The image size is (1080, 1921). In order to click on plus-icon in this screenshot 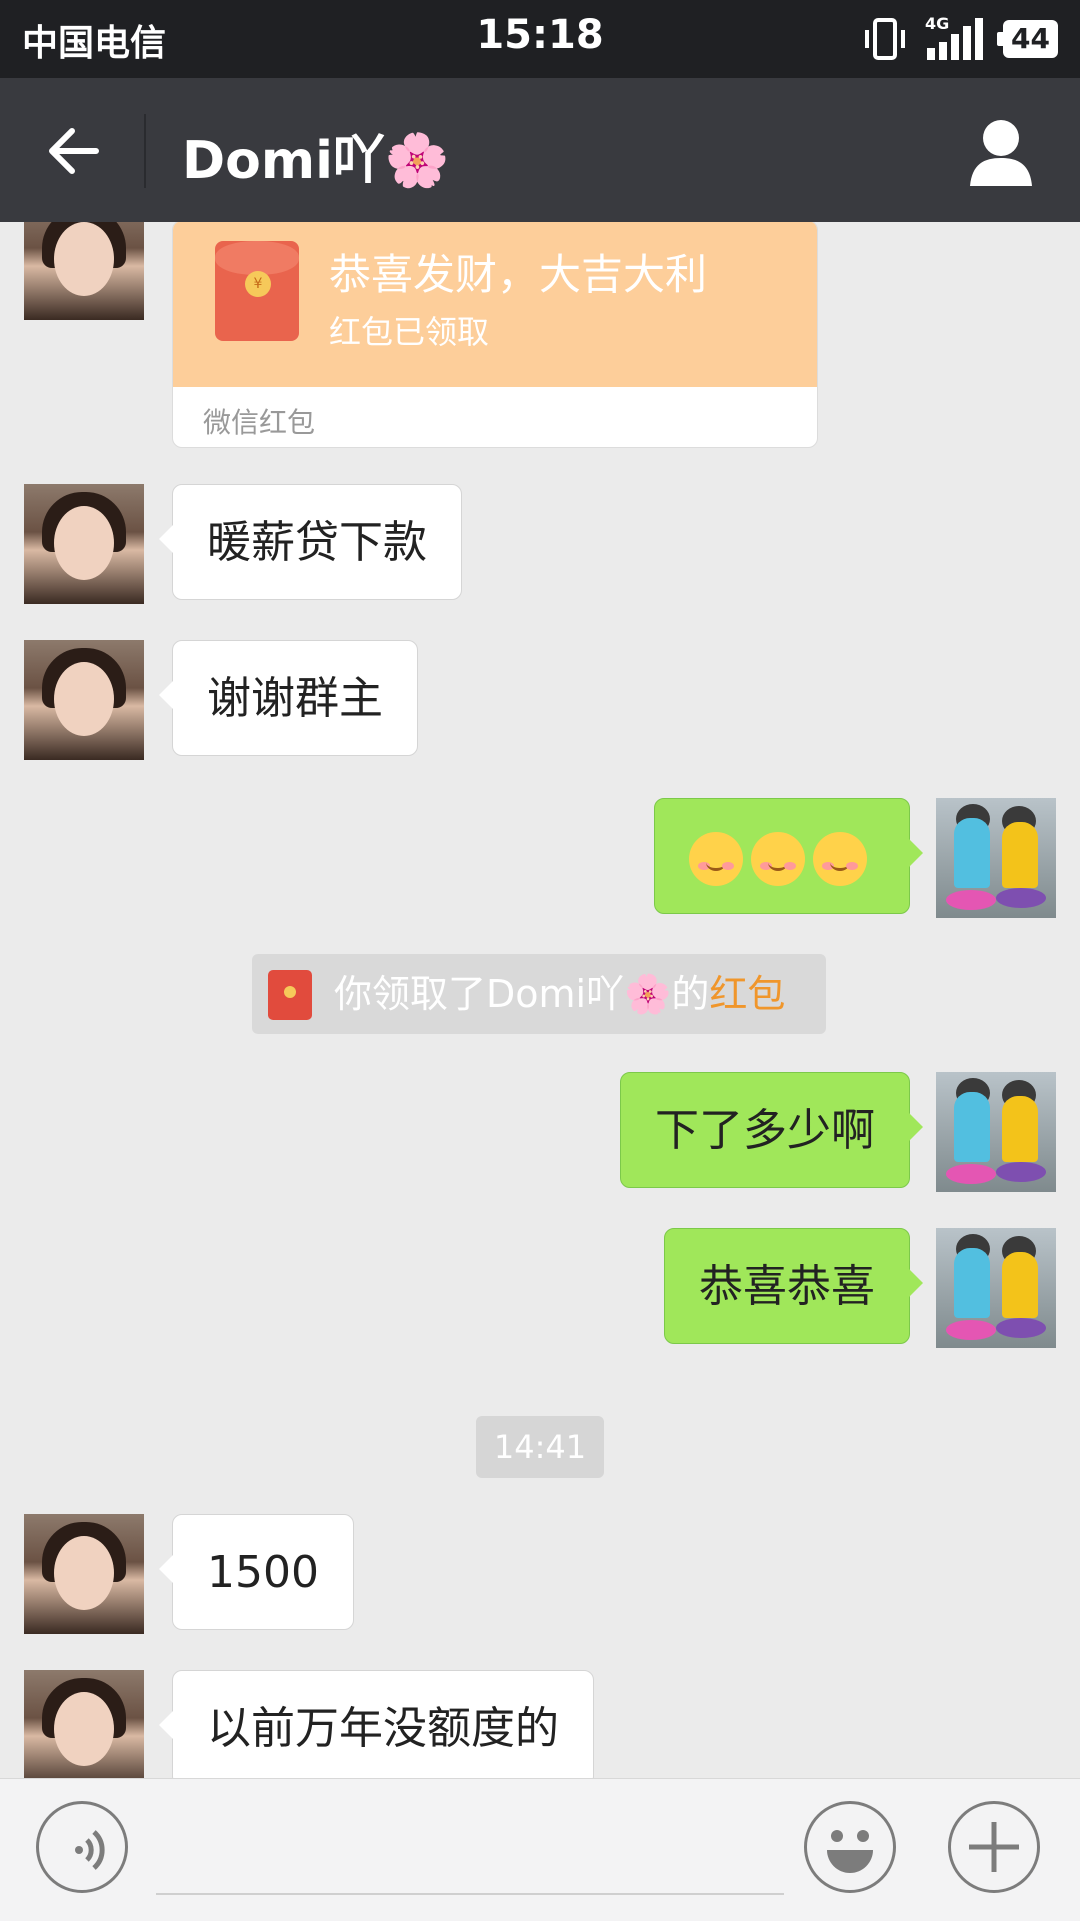, I will do `click(994, 1847)`.